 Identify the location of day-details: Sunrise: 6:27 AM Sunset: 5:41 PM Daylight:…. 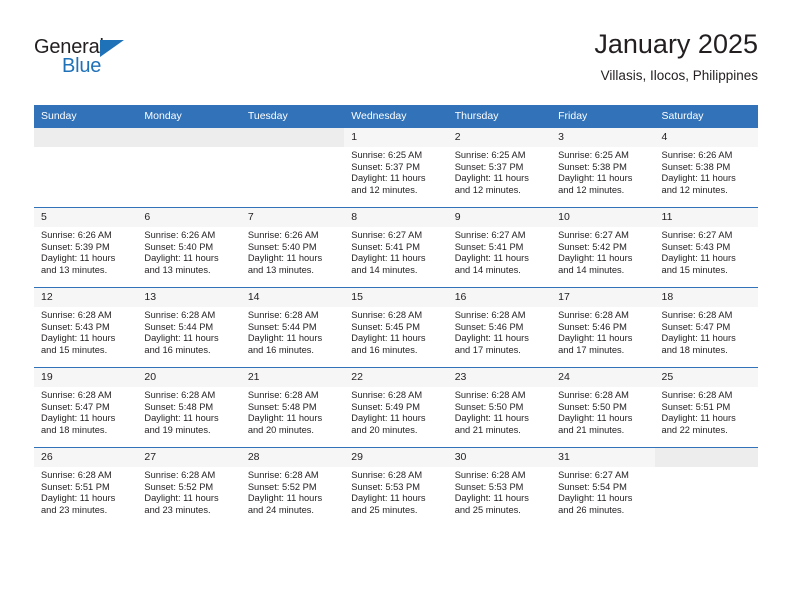
(499, 251).